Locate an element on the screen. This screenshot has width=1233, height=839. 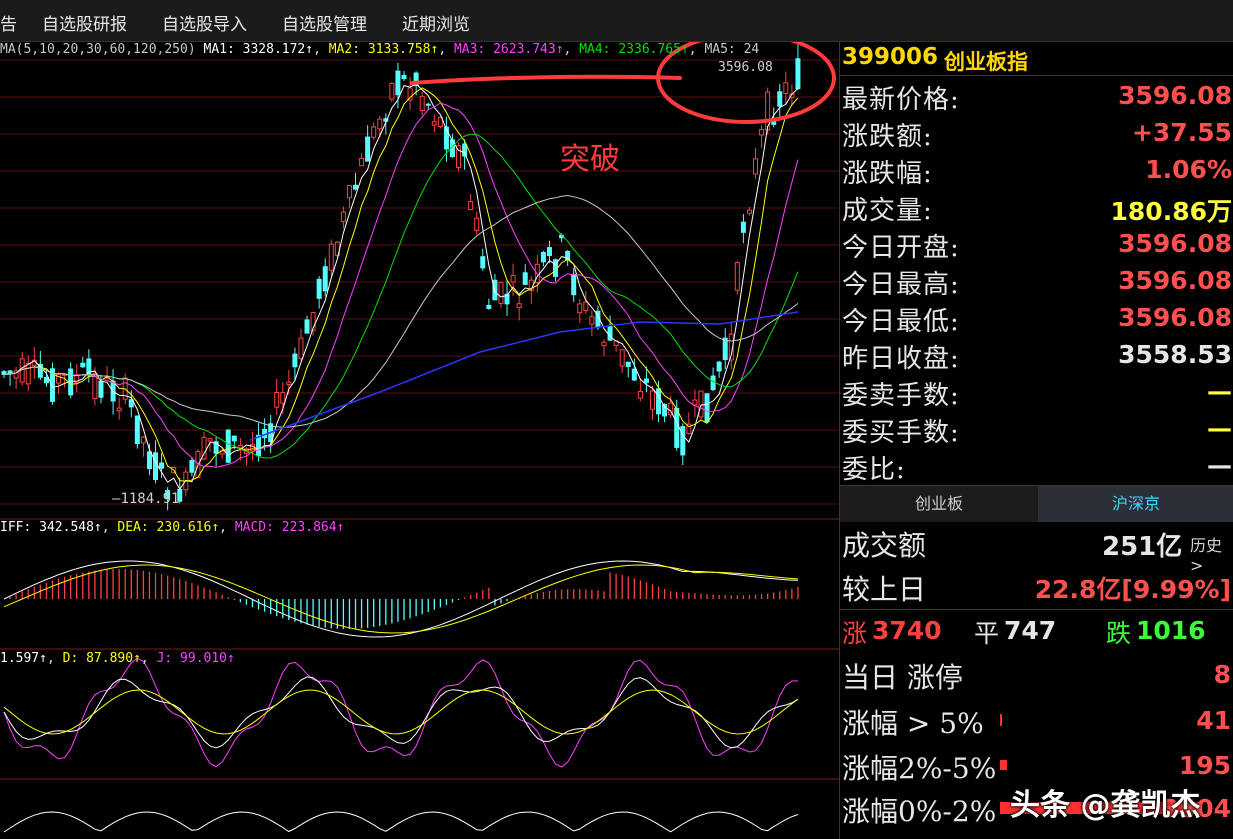
quote-row: 今日最低: 3596.08 is located at coordinates (1036, 318).